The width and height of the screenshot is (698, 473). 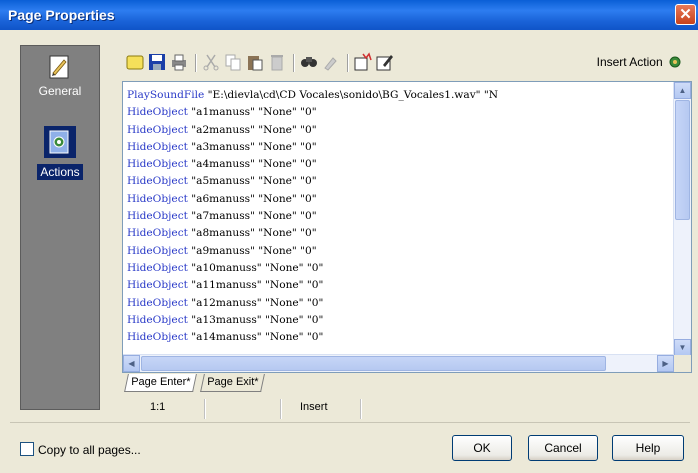 What do you see at coordinates (682, 160) in the screenshot?
I see `vertical-scroll-thumb` at bounding box center [682, 160].